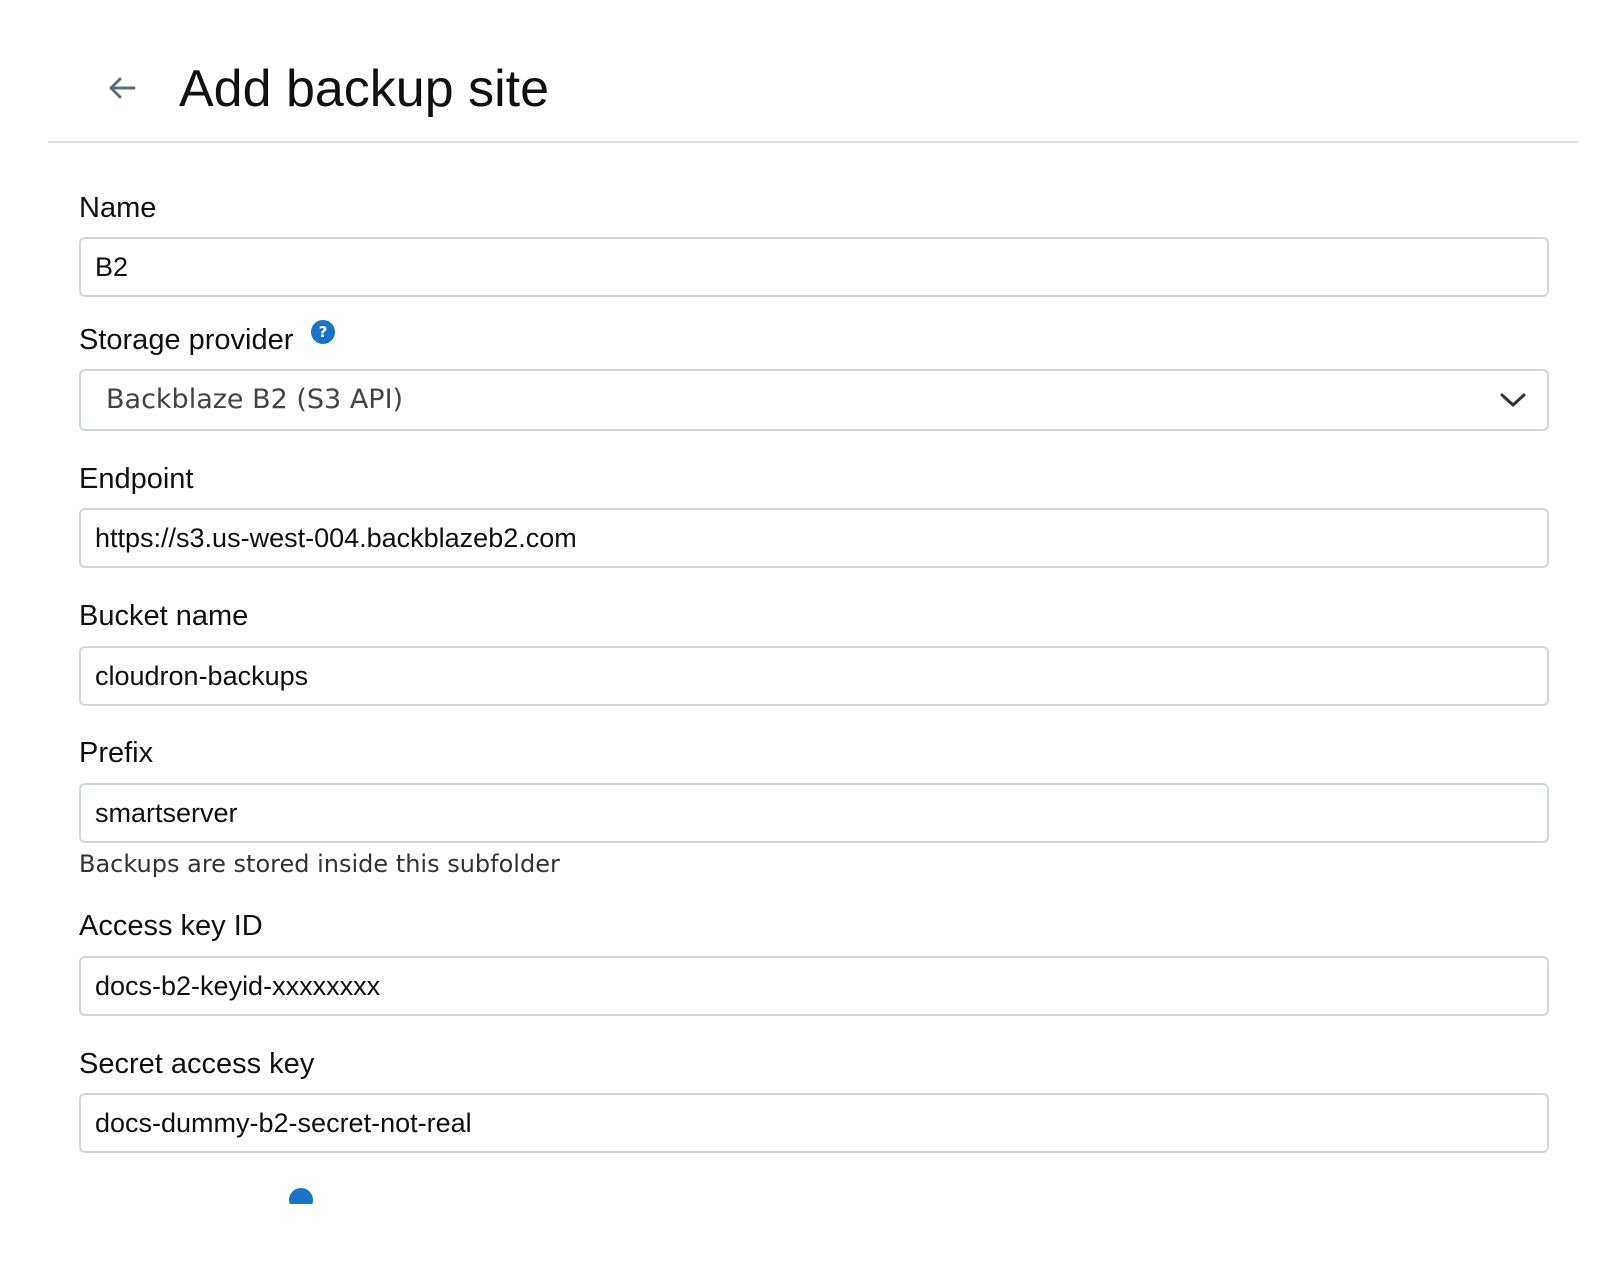 This screenshot has width=1618, height=1264. I want to click on access-key-id-label: Access key ID, so click(171, 926).